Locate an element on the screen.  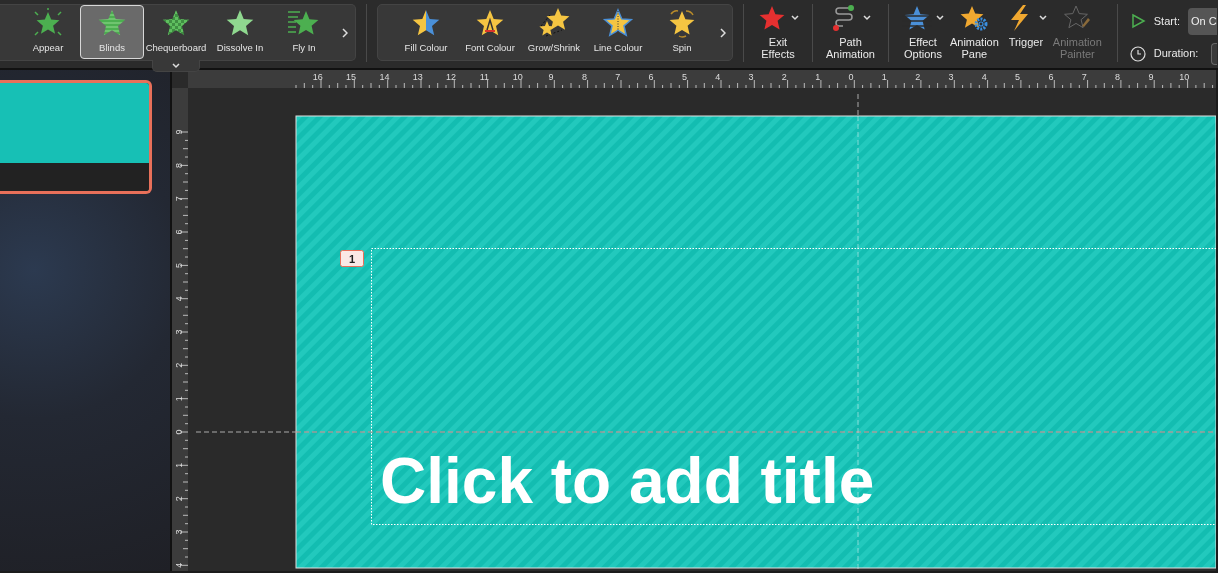
animation-effect: Grow/Shrink is located at coordinates (554, 32).